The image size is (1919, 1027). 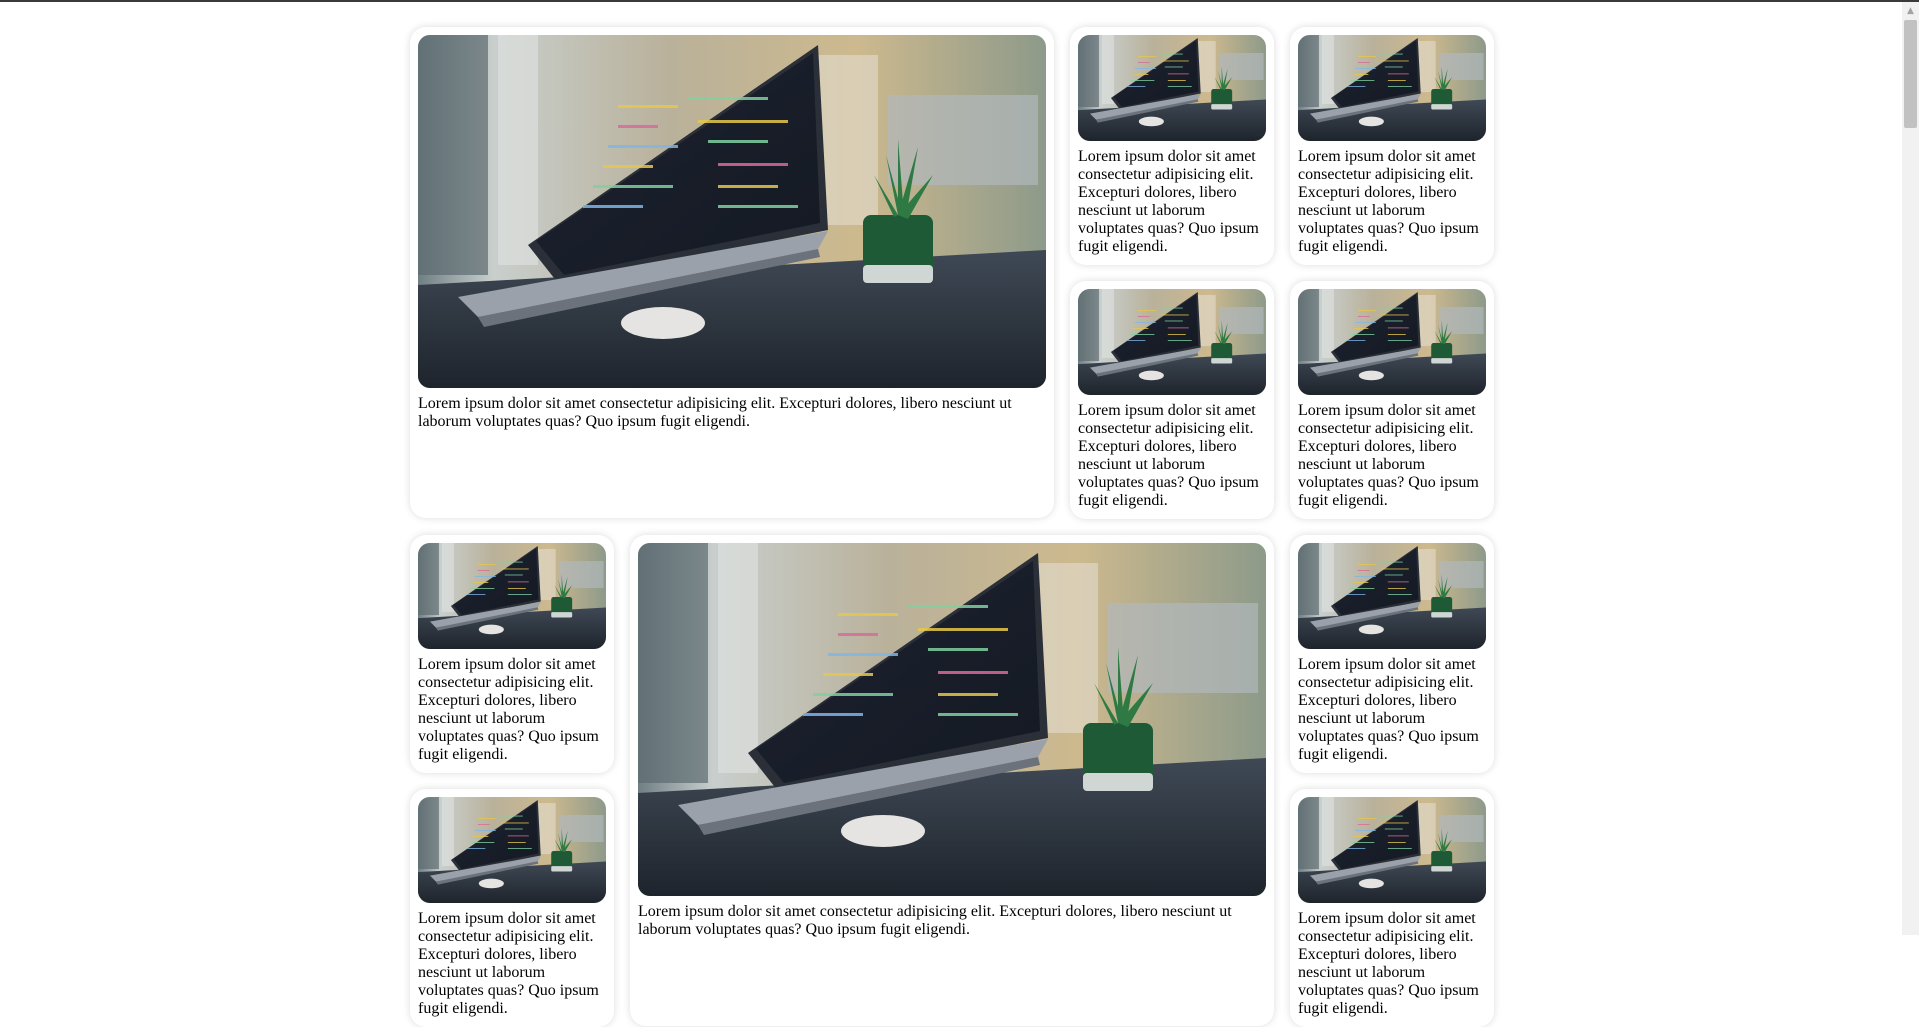 What do you see at coordinates (1910, 10) in the screenshot?
I see `triangle-up-icon: ▲` at bounding box center [1910, 10].